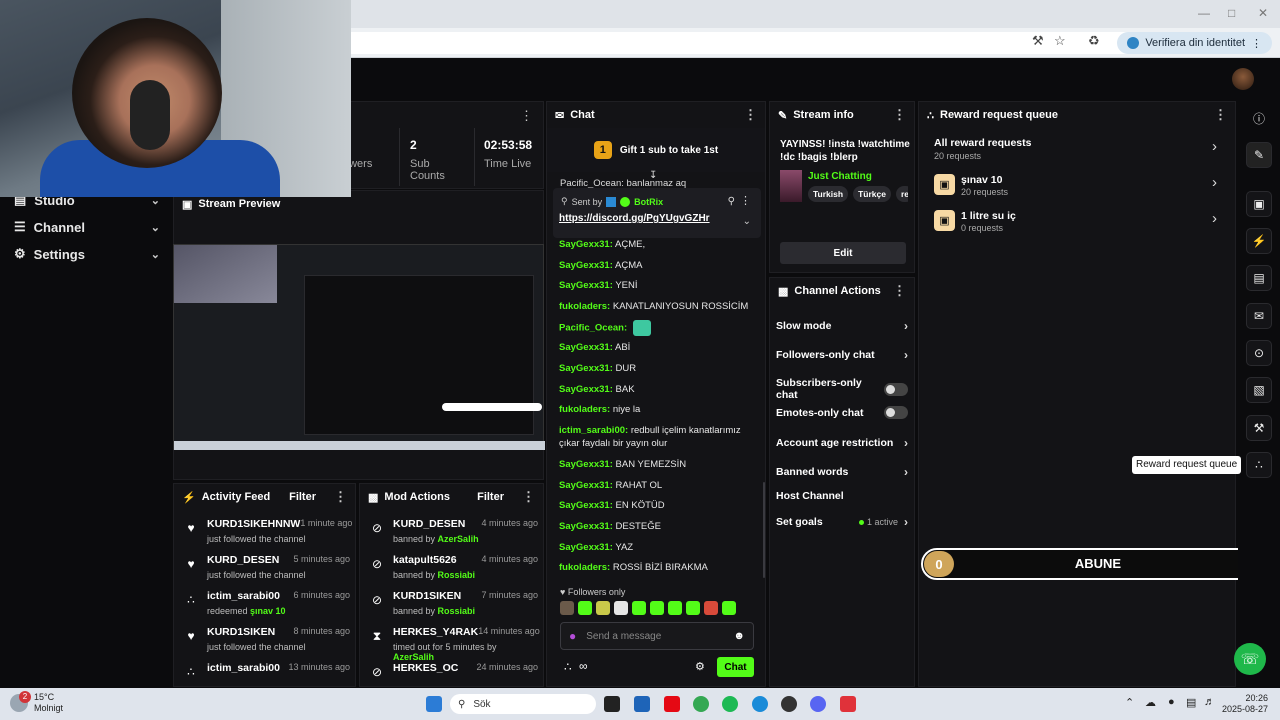 The height and width of the screenshot is (720, 1280). What do you see at coordinates (87, 254) in the screenshot?
I see `sidebar-item-settings: ⚙ Settings ⌄` at bounding box center [87, 254].